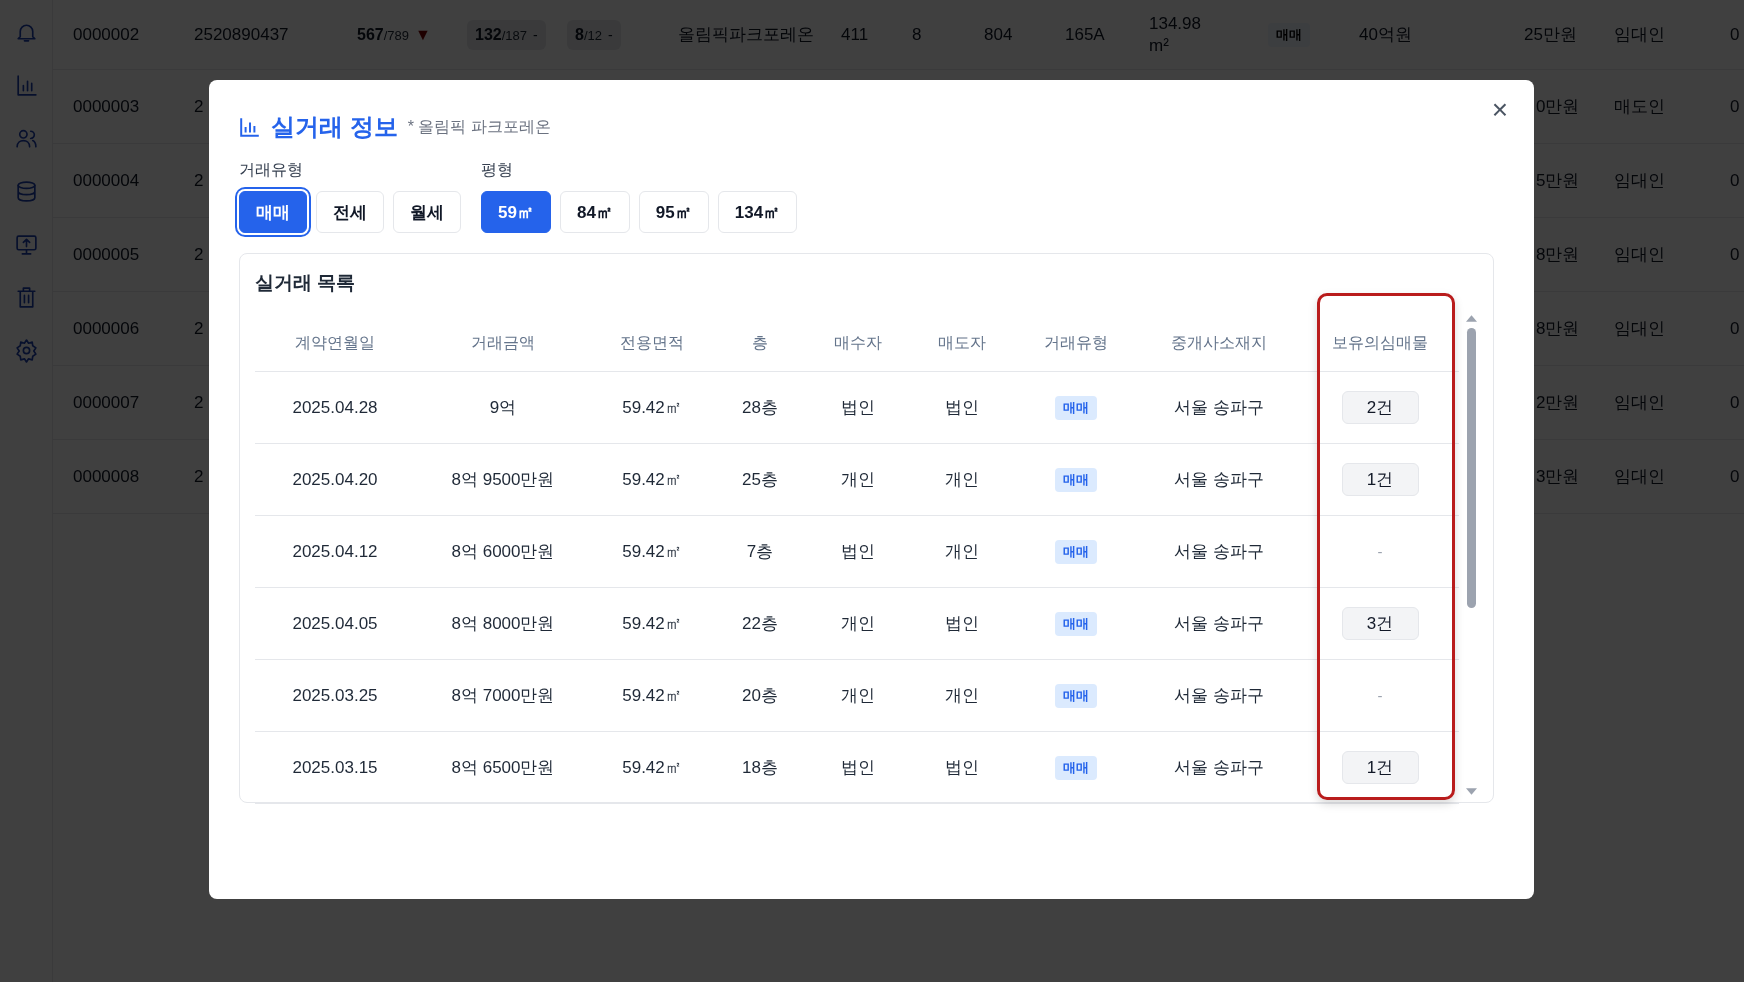 The image size is (1744, 982). Describe the element at coordinates (479, 126) in the screenshot. I see `modal-subtitle: * 올림픽 파크포레온` at that location.